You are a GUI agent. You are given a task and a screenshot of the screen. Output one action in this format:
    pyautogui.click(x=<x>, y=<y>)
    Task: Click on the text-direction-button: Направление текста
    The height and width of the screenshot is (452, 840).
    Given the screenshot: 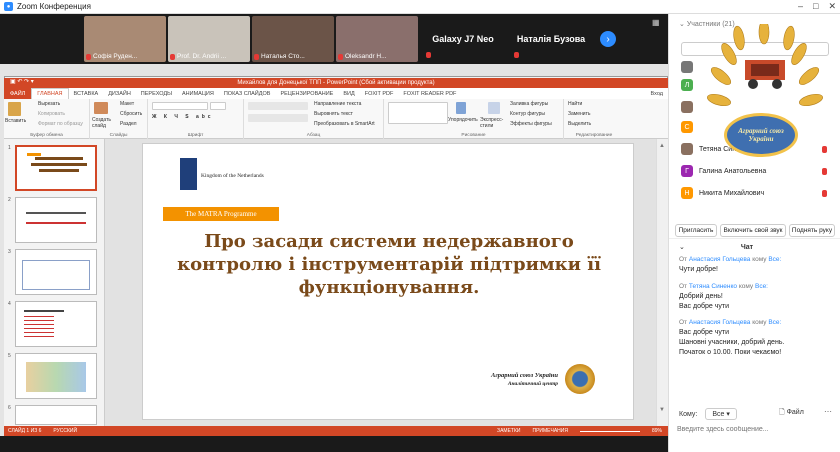 What is the action you would take?
    pyautogui.click(x=337, y=104)
    